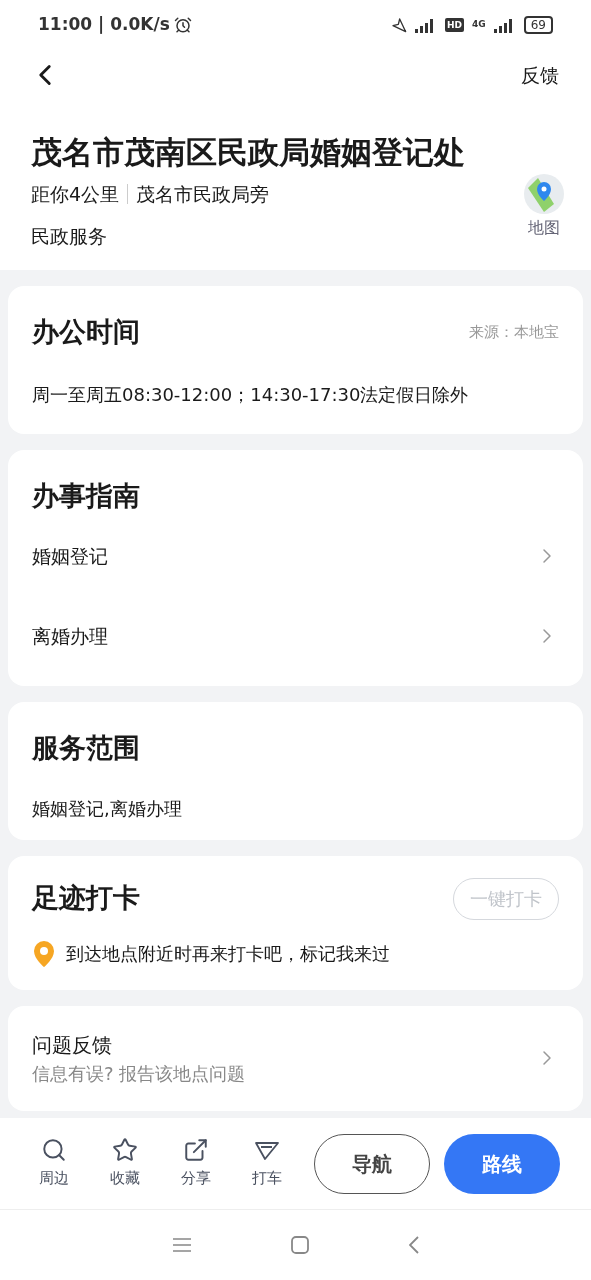 The image size is (591, 1280). I want to click on alarm-icon, so click(182, 25).